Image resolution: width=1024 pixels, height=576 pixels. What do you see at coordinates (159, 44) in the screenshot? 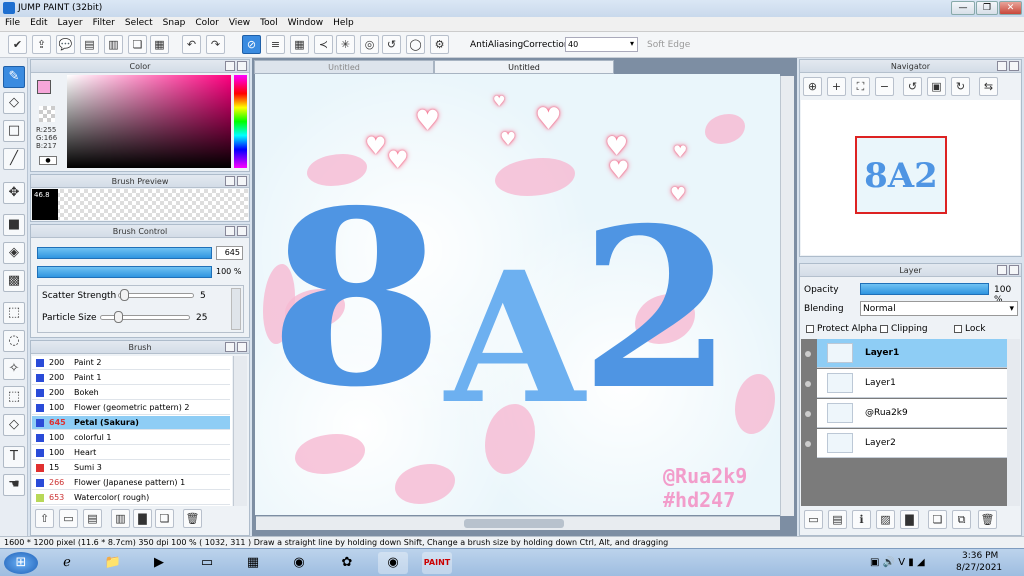
I see `grid-layout-icon: ▦` at bounding box center [159, 44].